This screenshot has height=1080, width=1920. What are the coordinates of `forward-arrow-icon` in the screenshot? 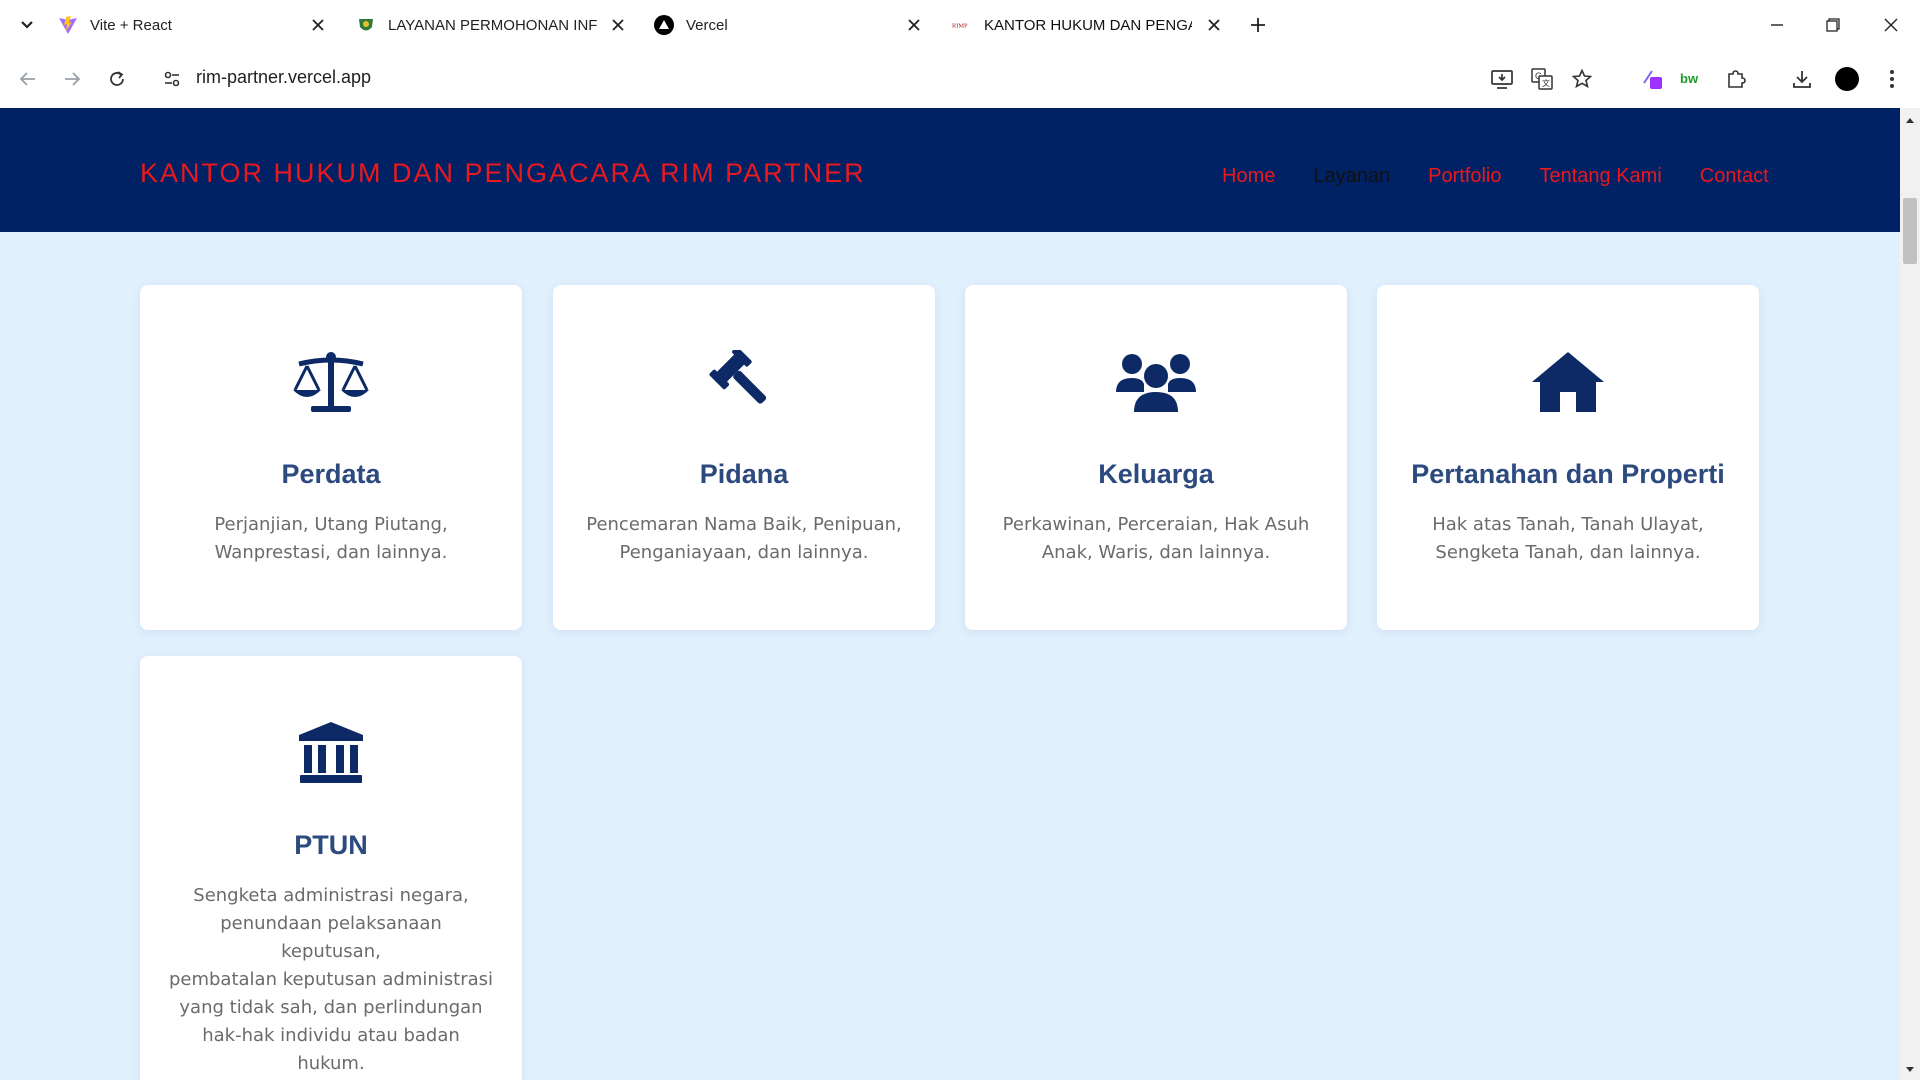 It's located at (72, 79).